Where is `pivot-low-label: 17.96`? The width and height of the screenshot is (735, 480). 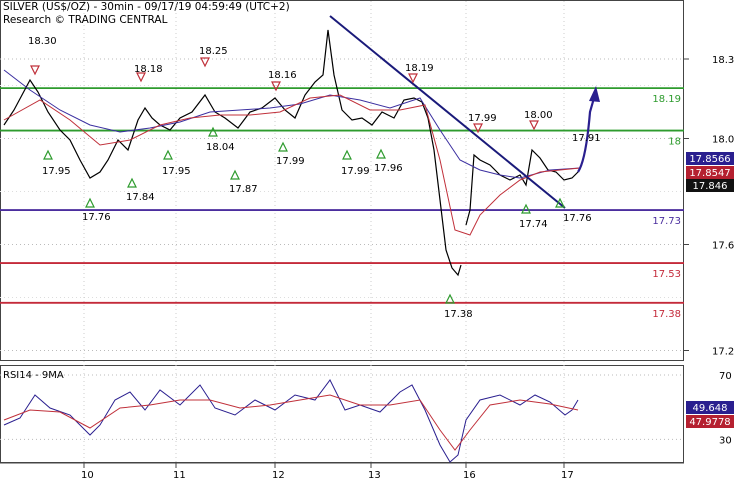 pivot-low-label: 17.96 is located at coordinates (388, 168).